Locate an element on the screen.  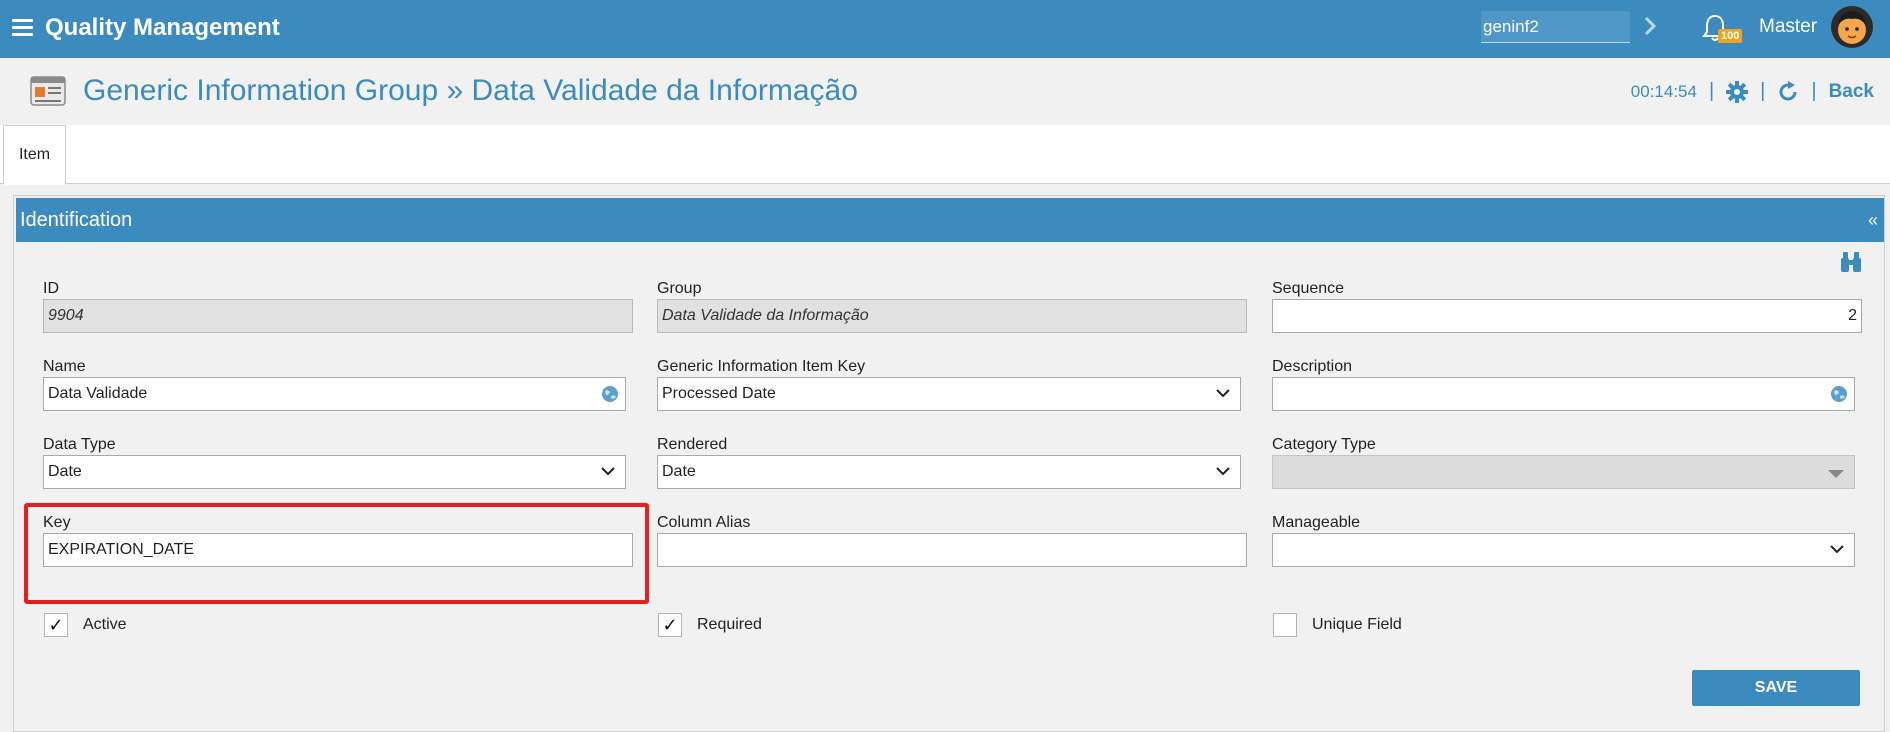
avatar is located at coordinates (1852, 27).